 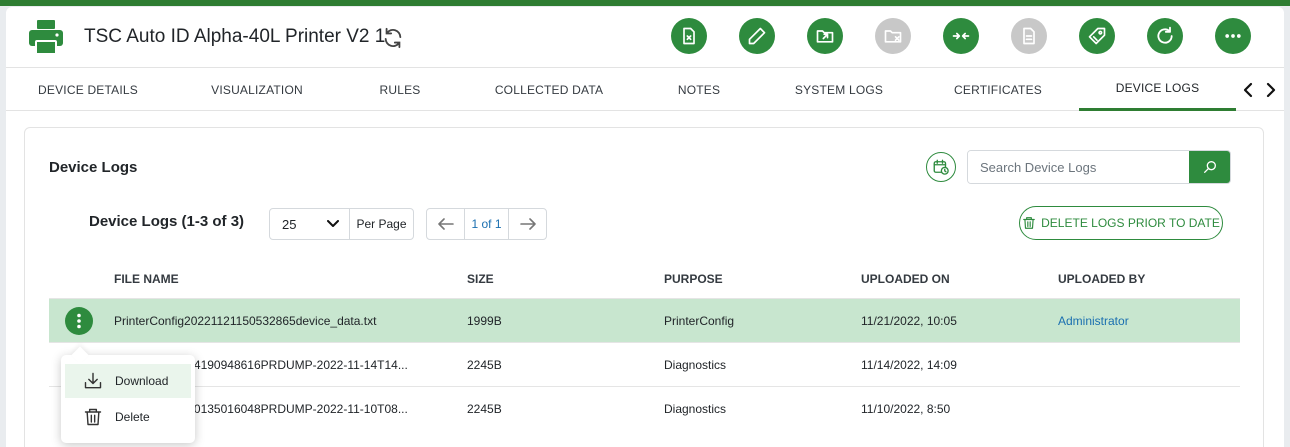 What do you see at coordinates (1093, 321) in the screenshot?
I see `cell-uploaded-by-link: Administrator` at bounding box center [1093, 321].